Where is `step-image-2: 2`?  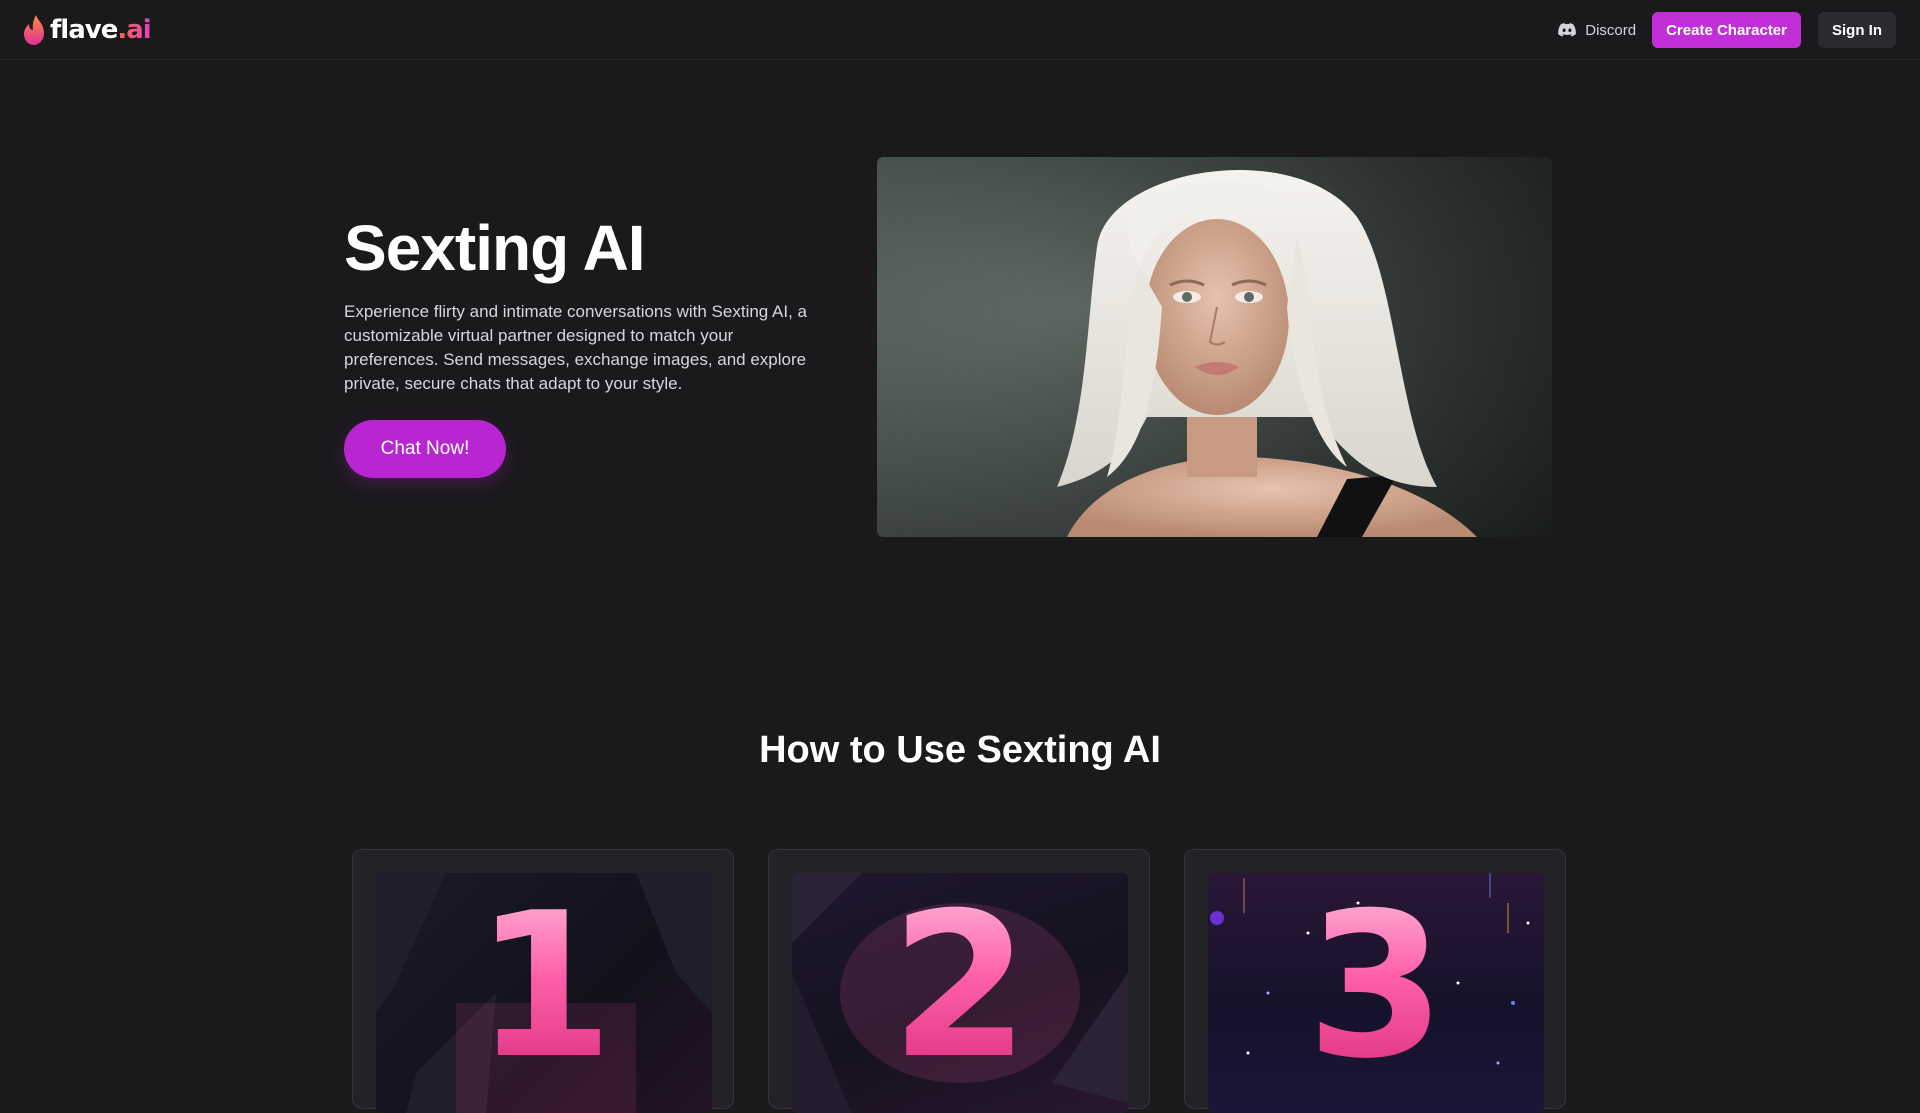 step-image-2: 2 is located at coordinates (960, 993).